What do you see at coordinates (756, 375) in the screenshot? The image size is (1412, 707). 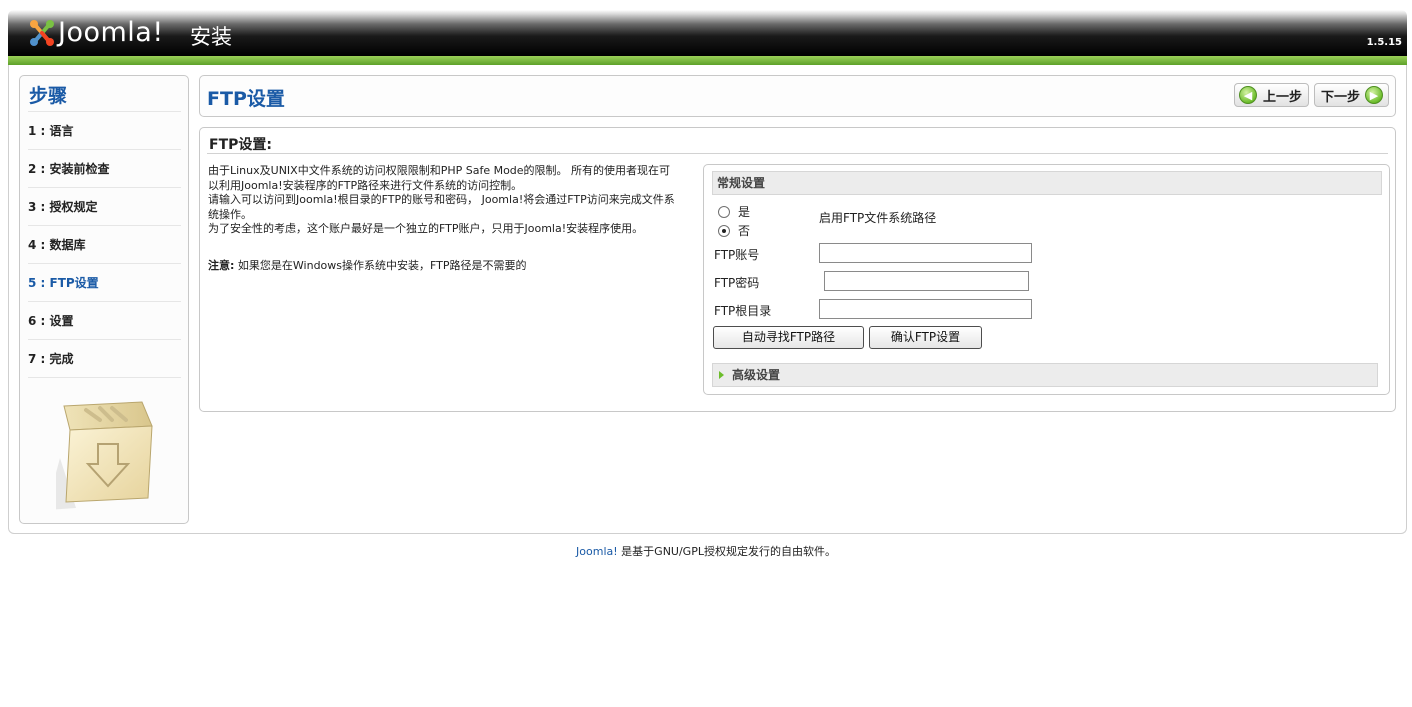 I see `advanced-settings-label: 高级设置` at bounding box center [756, 375].